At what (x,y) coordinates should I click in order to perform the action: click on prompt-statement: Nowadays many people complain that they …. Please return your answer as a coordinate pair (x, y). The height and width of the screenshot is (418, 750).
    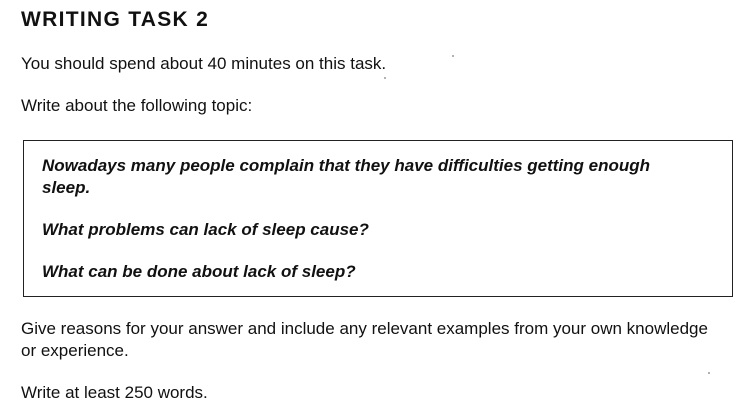
    Looking at the image, I should click on (346, 176).